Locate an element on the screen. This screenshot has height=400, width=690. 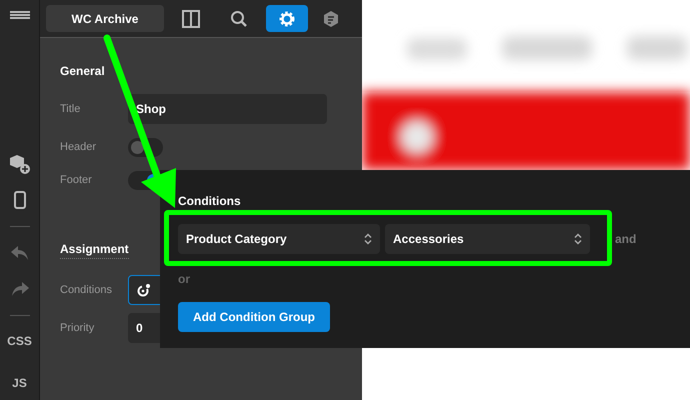
toolbar-tab is located at coordinates (287, 18).